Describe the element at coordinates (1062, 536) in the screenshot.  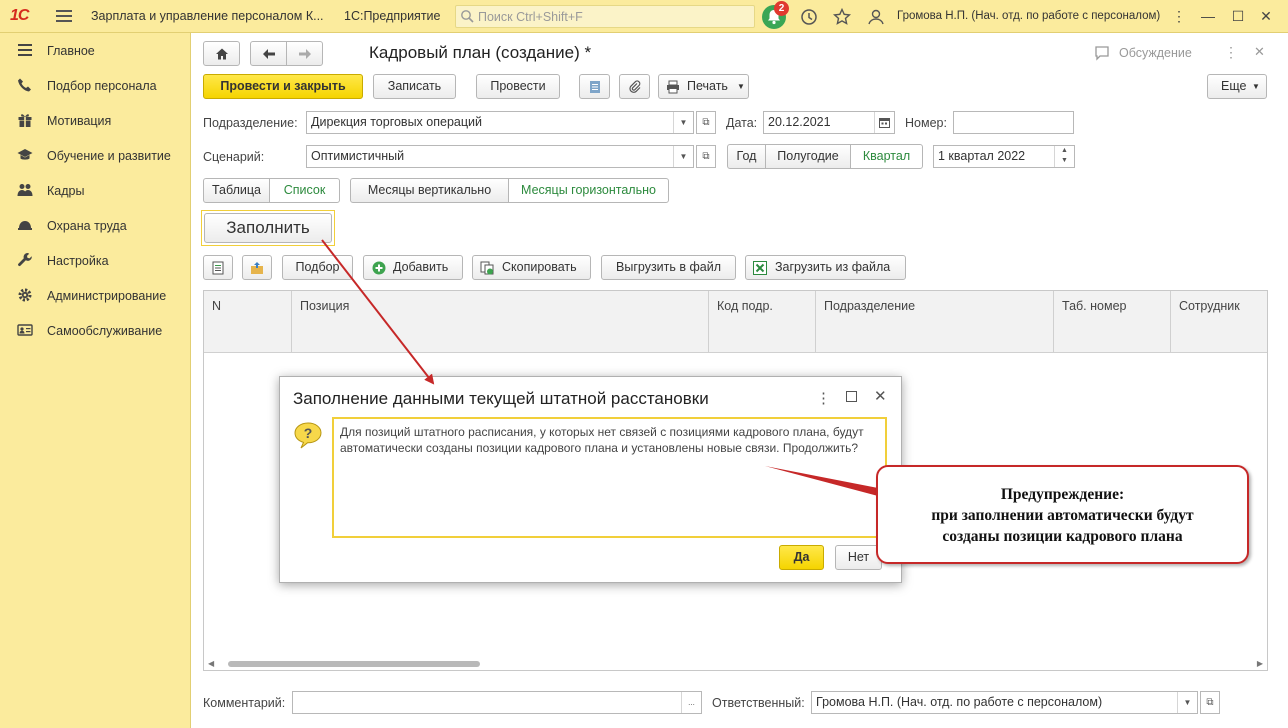
I see `callout-line: созданы позиции кадрового плана` at that location.